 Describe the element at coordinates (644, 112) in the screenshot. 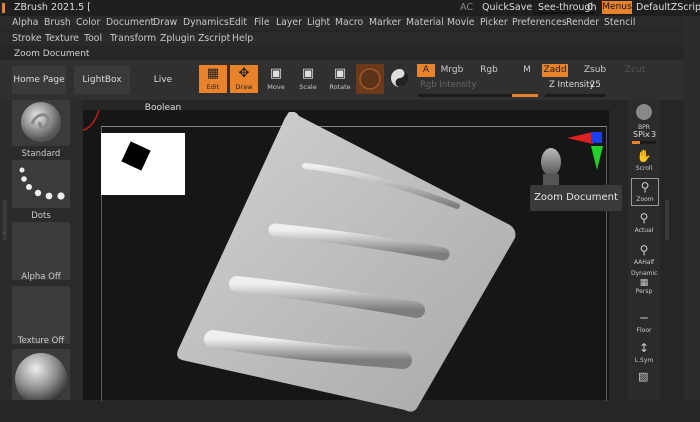

I see `bpr-sphere-icon` at that location.